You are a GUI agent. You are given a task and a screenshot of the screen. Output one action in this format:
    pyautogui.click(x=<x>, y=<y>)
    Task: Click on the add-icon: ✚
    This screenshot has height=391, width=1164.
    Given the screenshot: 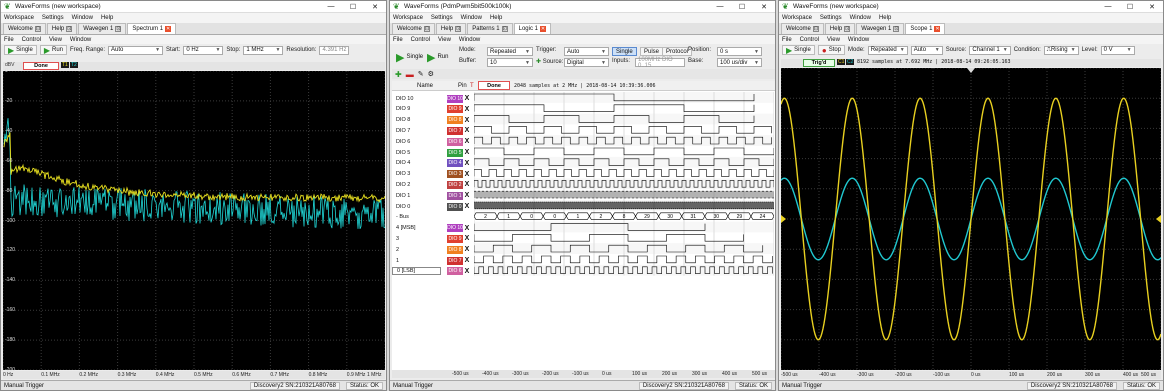 What is the action you would take?
    pyautogui.click(x=398, y=74)
    